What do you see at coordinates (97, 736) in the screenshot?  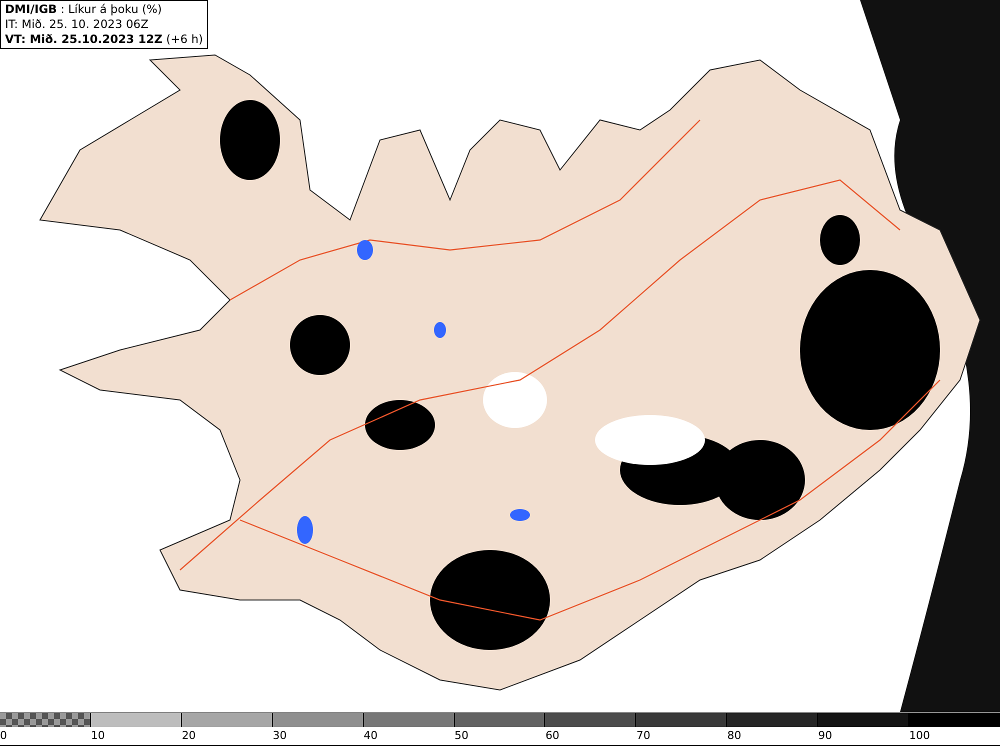 I see `legend-label: 10` at bounding box center [97, 736].